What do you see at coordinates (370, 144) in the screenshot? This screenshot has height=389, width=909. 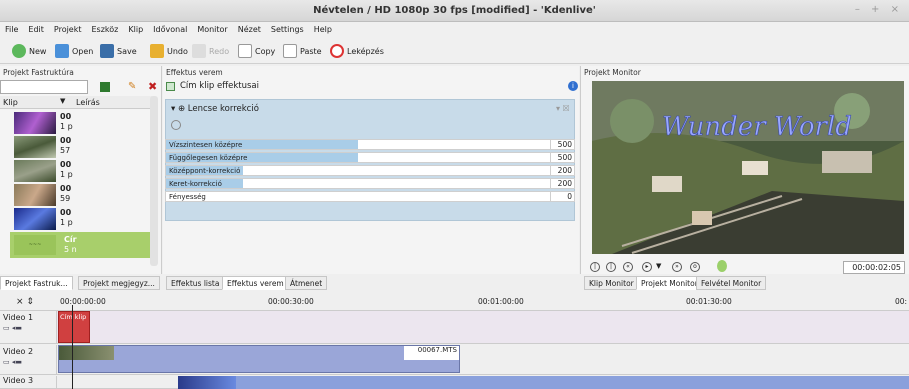 I see `param-row: Vízszintesen középre 500` at bounding box center [370, 144].